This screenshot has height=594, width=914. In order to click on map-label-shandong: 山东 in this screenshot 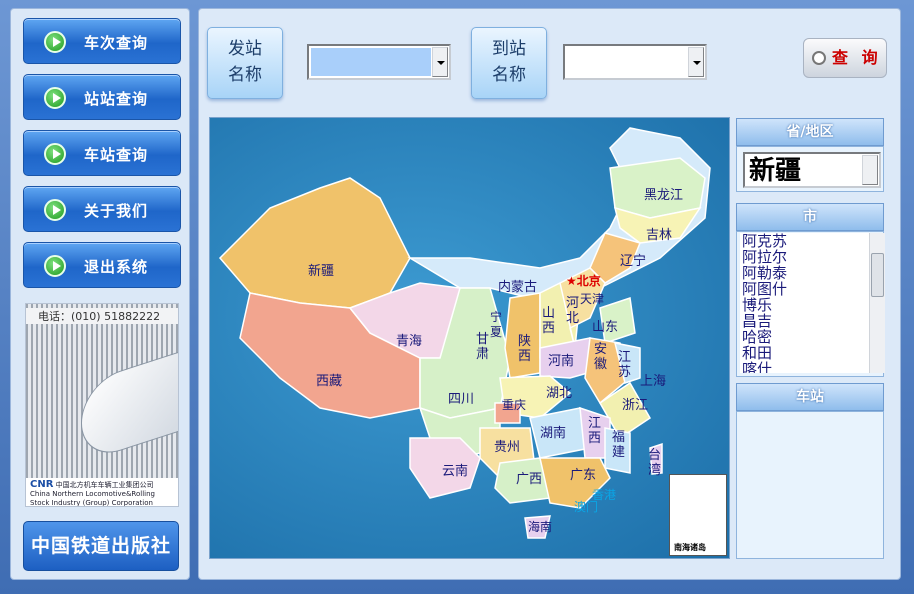, I will do `click(605, 325)`.